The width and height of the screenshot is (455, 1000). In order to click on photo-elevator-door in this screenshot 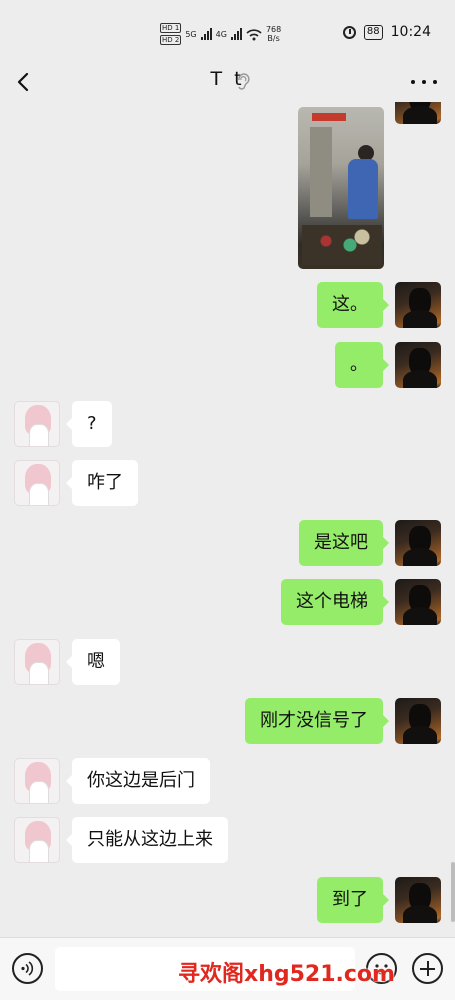, I will do `click(321, 172)`.